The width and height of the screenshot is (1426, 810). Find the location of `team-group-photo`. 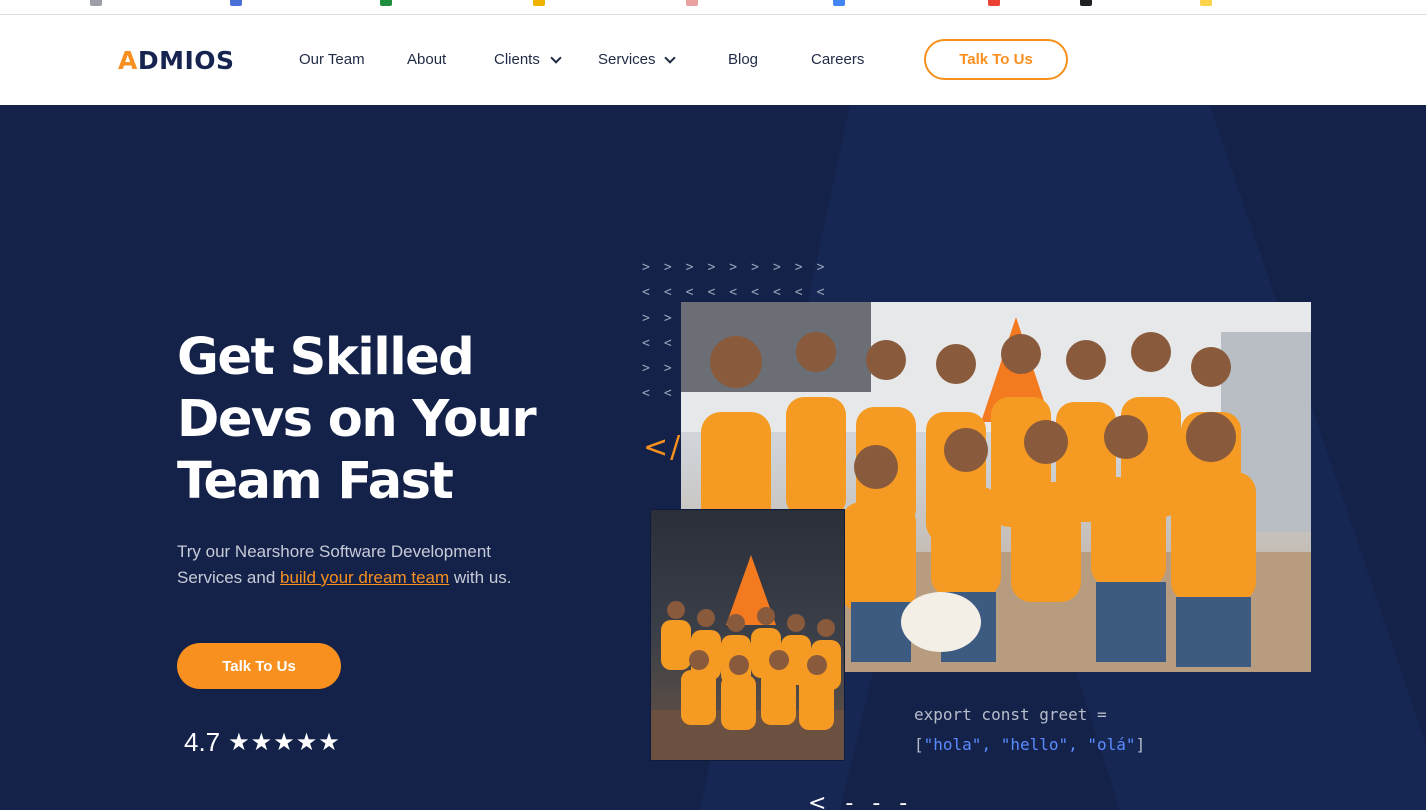

team-group-photo is located at coordinates (747, 635).